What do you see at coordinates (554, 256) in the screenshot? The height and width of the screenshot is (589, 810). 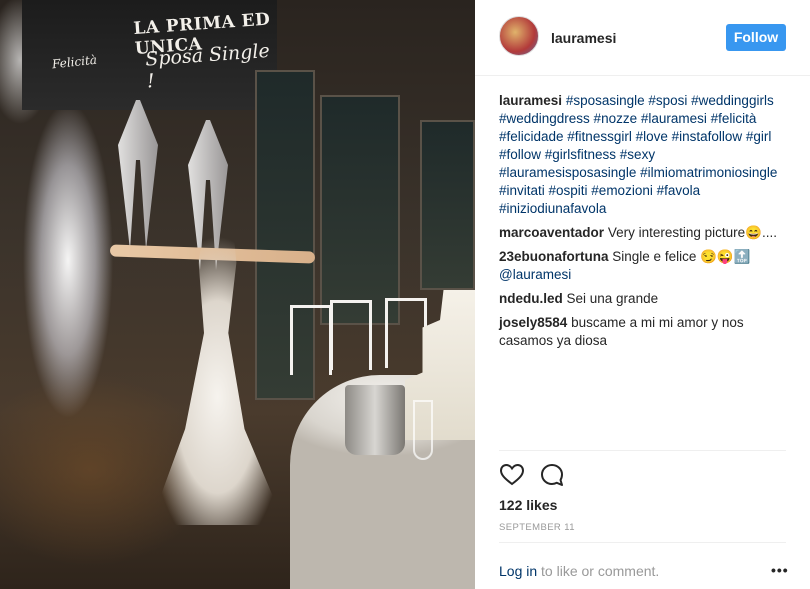 I see `comment-author: 23ebuonafortuna` at bounding box center [554, 256].